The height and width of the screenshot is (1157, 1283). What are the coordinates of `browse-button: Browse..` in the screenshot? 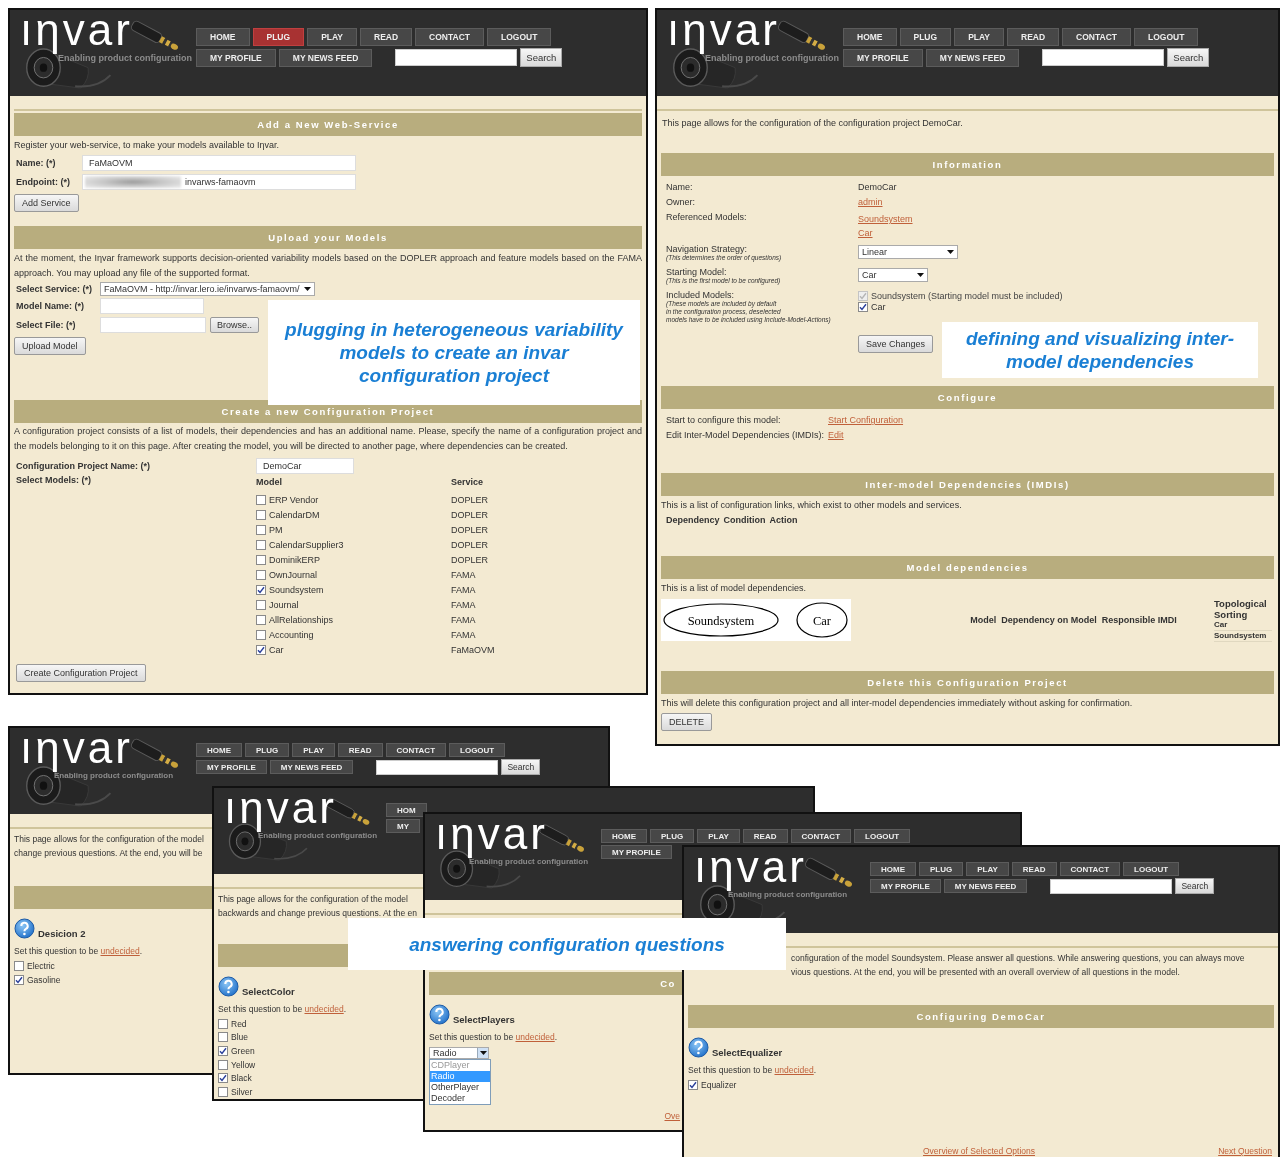 It's located at (234, 324).